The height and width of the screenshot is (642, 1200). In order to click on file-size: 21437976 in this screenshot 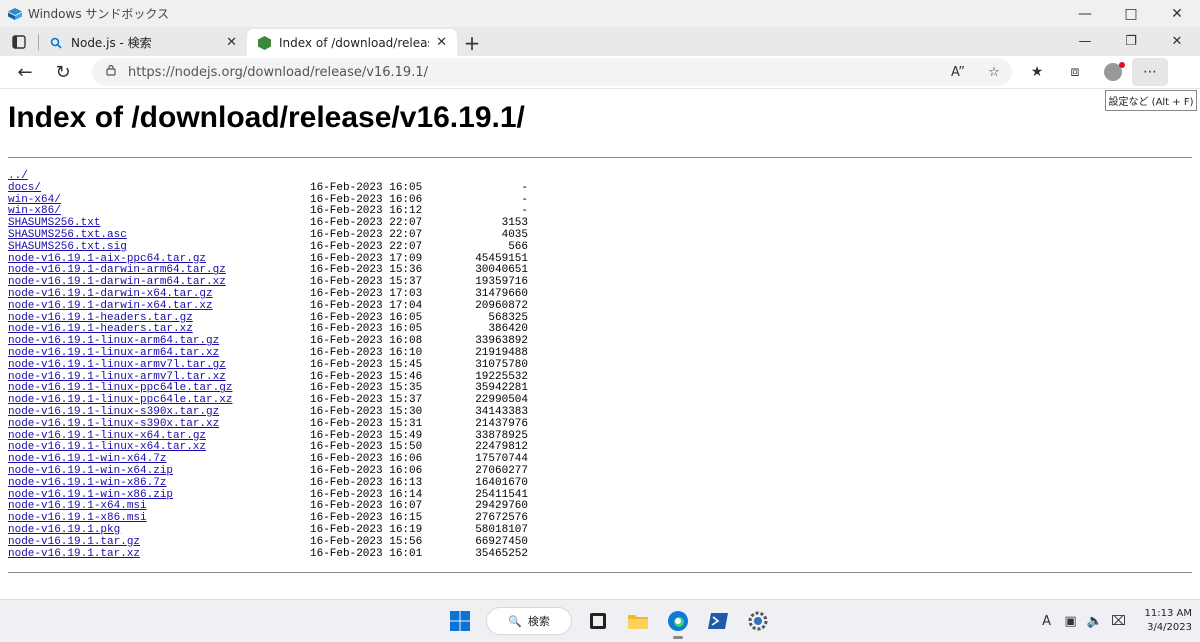, I will do `click(501, 423)`.